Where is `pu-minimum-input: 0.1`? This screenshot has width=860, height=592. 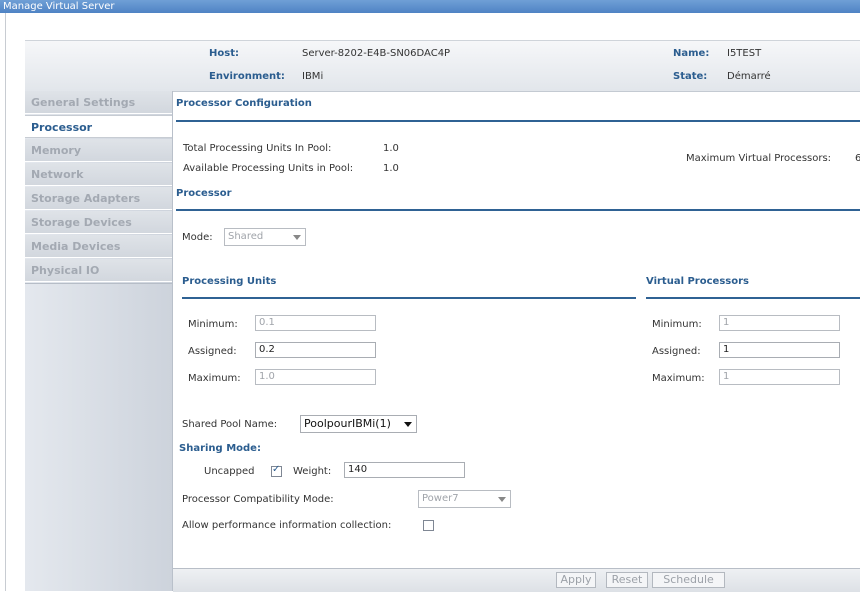
pu-minimum-input: 0.1 is located at coordinates (315, 323).